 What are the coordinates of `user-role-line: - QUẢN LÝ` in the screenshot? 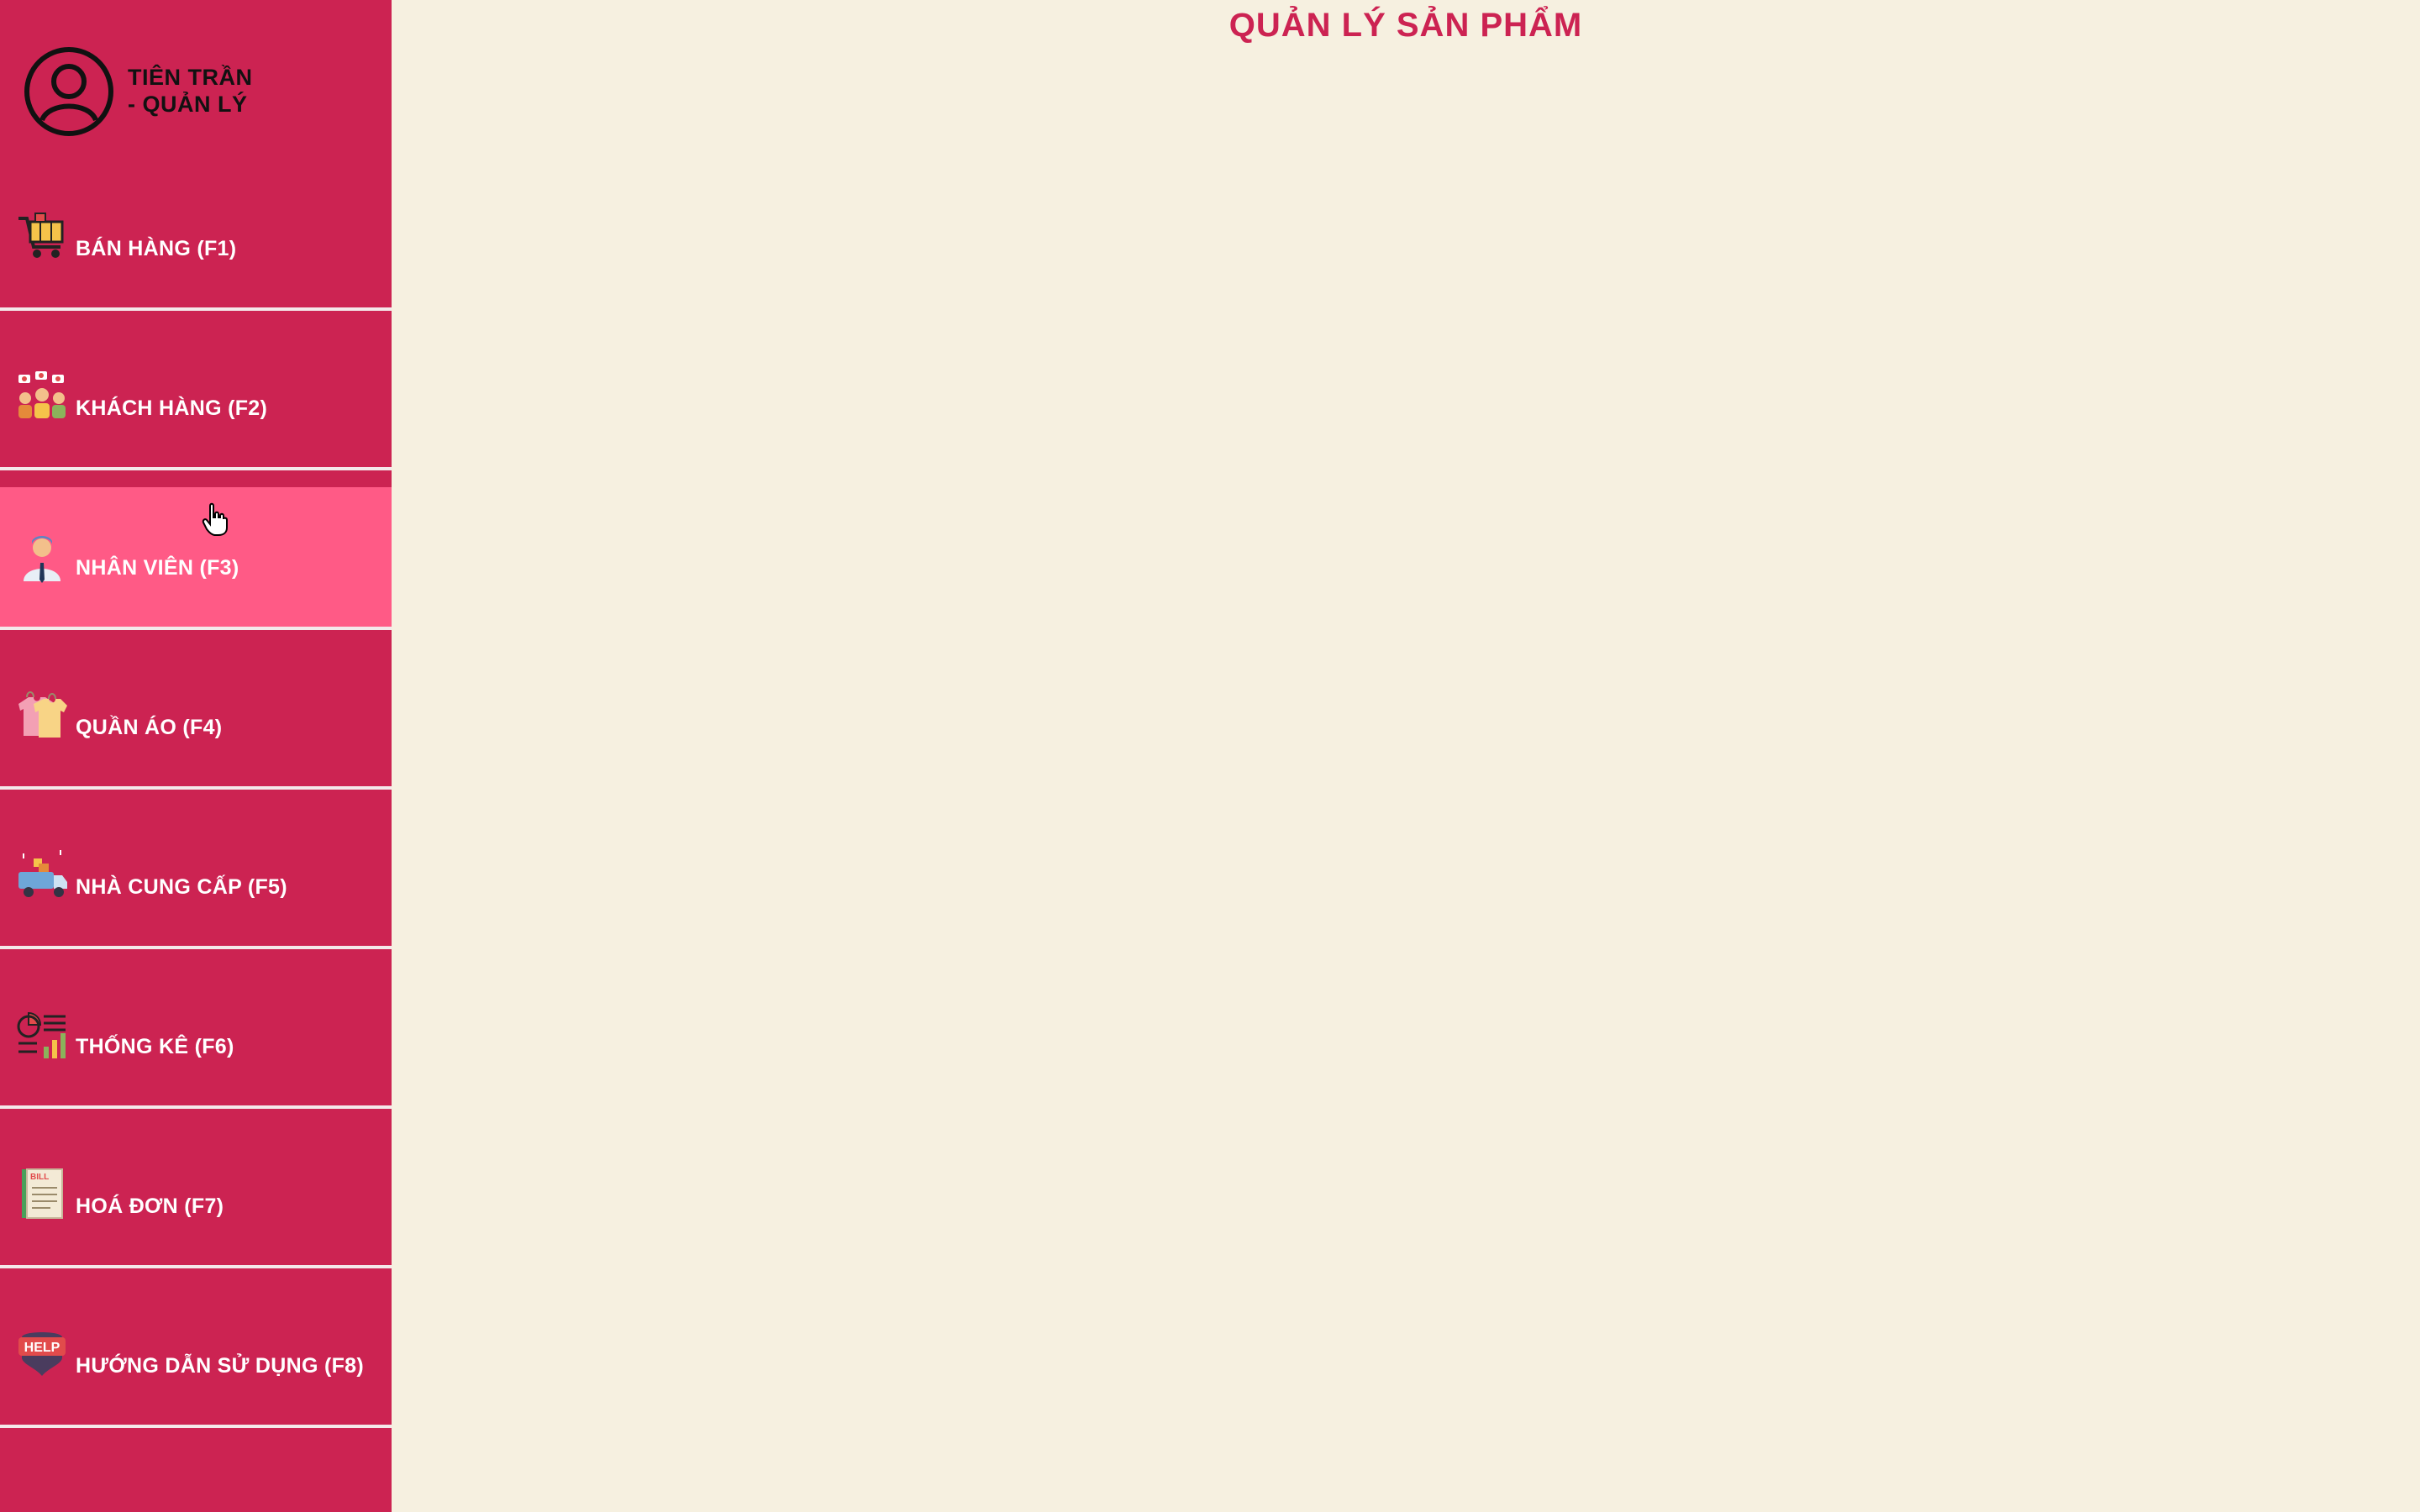 It's located at (188, 104).